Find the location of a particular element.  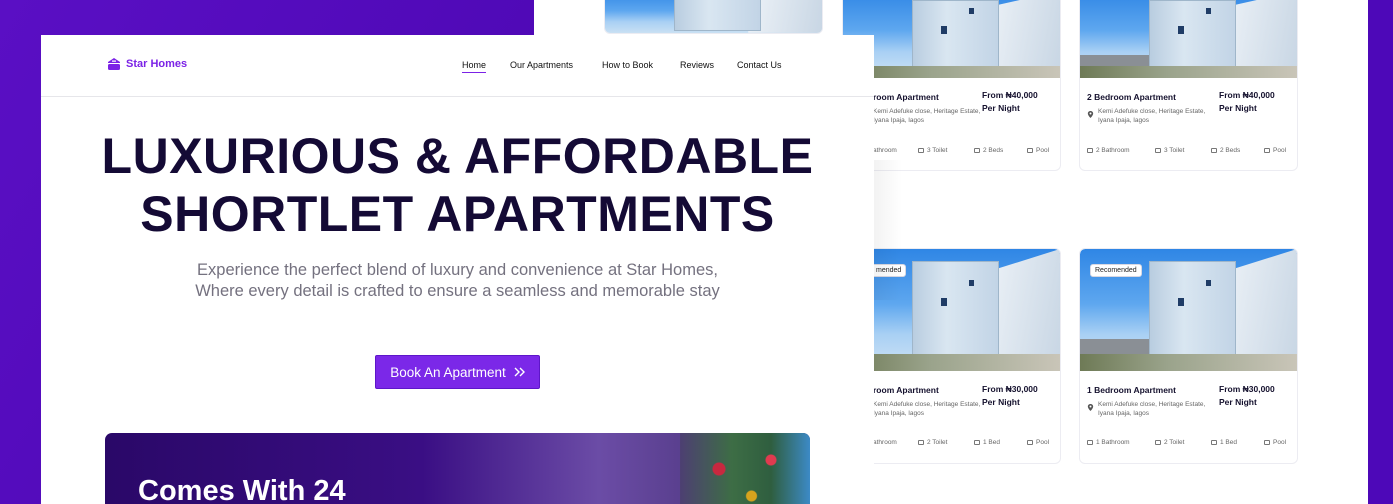

apartment-title: 1 Bedroom Apartment is located at coordinates (1131, 390).